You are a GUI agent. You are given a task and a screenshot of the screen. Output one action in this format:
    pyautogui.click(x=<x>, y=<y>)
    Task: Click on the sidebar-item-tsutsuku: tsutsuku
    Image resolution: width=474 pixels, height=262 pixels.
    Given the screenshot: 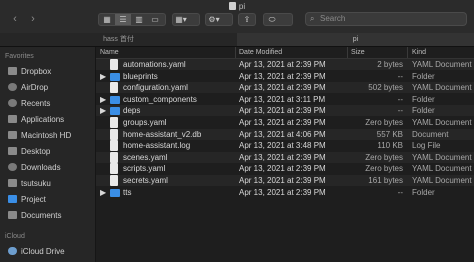 What is the action you would take?
    pyautogui.click(x=29, y=184)
    